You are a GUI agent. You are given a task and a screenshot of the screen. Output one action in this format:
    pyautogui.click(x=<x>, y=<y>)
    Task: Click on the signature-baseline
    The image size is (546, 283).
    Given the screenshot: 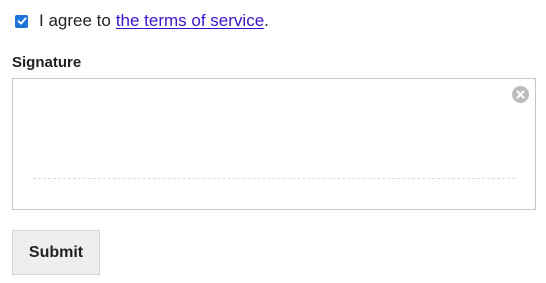 What is the action you would take?
    pyautogui.click(x=274, y=178)
    